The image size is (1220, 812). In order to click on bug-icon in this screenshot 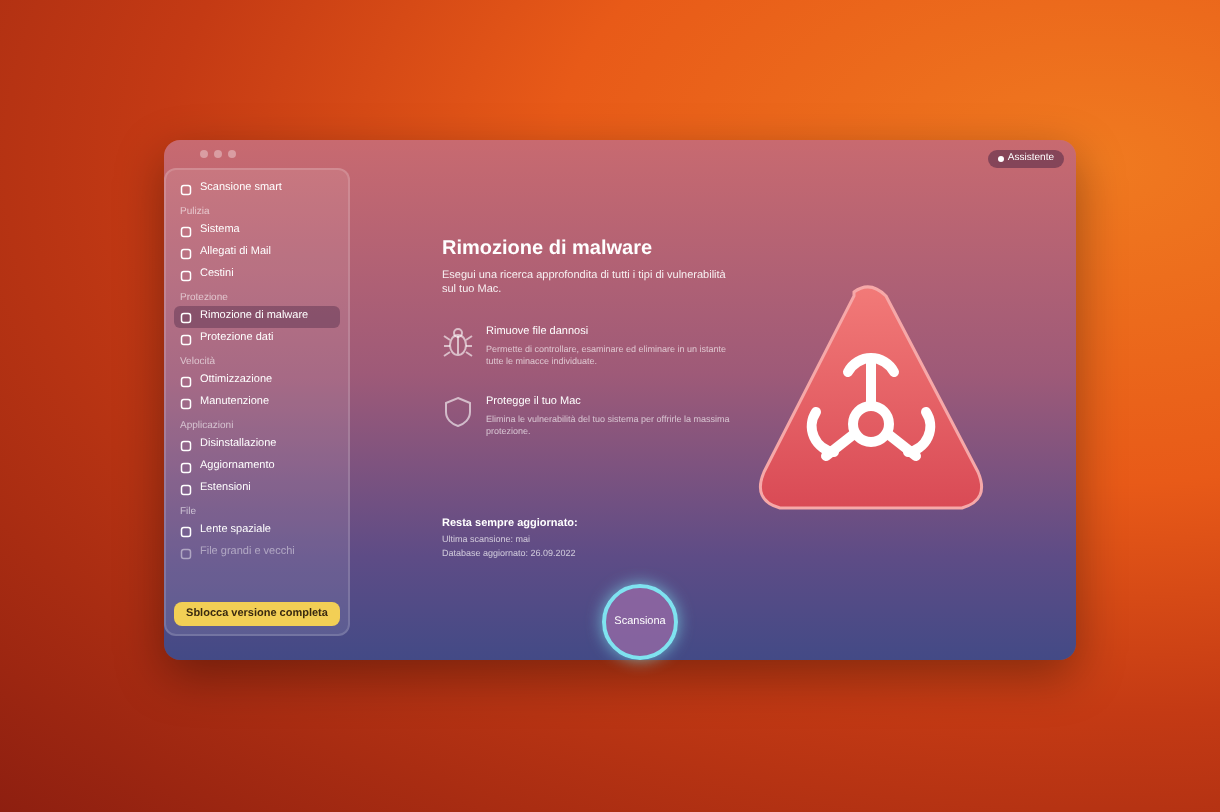, I will do `click(458, 342)`.